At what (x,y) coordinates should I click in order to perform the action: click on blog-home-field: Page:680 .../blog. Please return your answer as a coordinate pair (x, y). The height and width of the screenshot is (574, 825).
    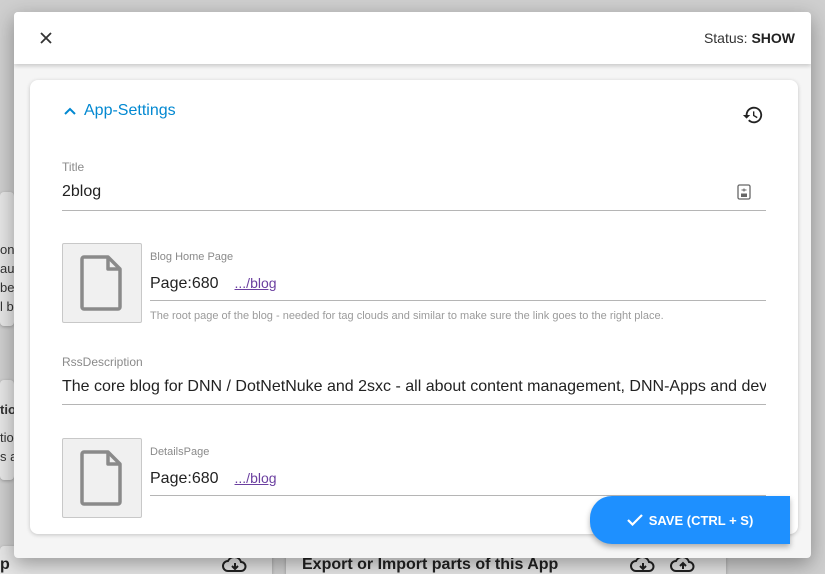
    Looking at the image, I should click on (458, 284).